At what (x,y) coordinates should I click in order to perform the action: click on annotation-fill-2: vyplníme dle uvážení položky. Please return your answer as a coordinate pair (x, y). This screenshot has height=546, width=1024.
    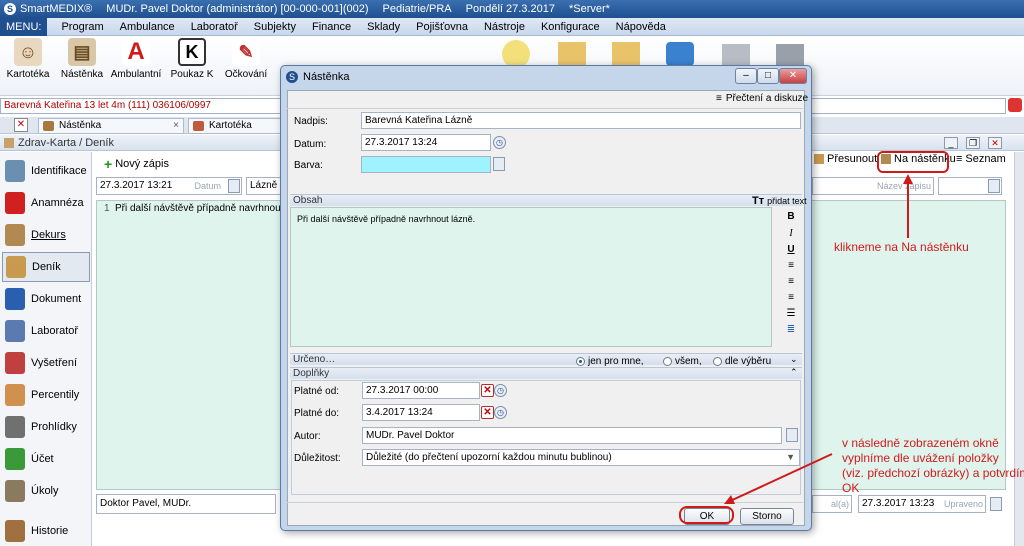
    Looking at the image, I should click on (920, 458).